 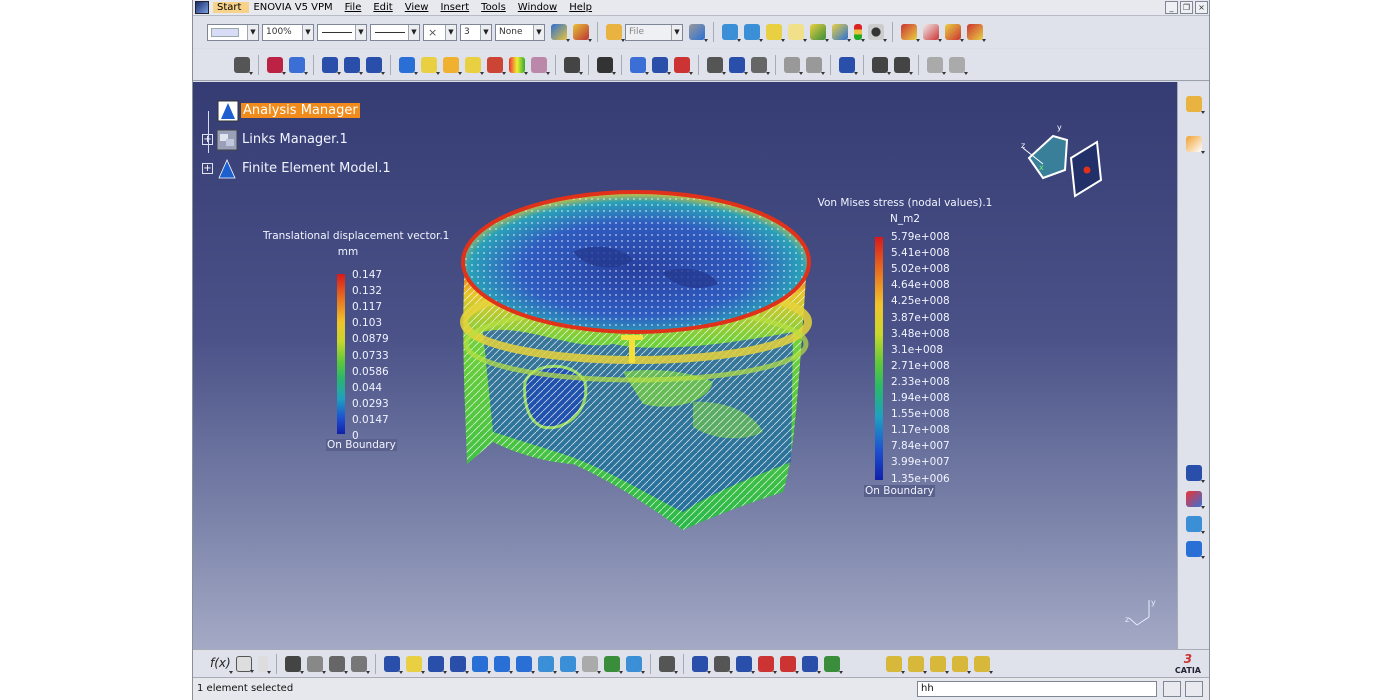 What do you see at coordinates (775, 33) in the screenshot?
I see `cube-icon` at bounding box center [775, 33].